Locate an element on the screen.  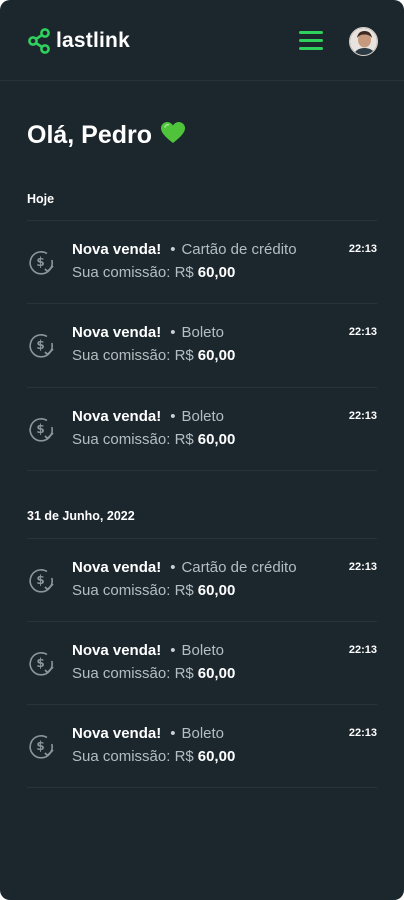
avatar is located at coordinates (363, 41).